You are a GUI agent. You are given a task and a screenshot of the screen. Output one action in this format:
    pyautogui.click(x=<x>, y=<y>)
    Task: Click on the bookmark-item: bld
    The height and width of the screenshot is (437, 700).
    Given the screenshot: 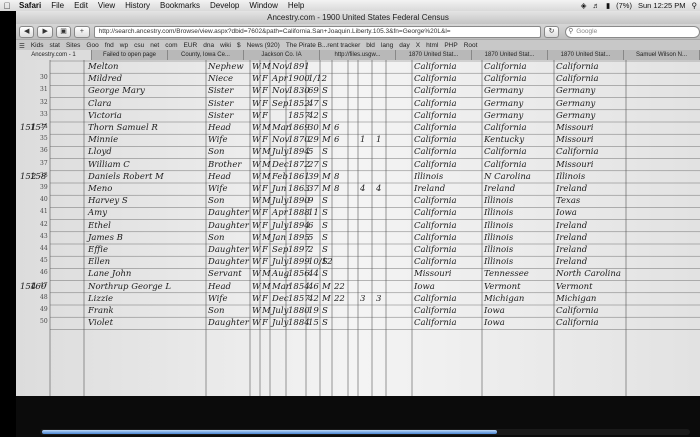 What is the action you would take?
    pyautogui.click(x=370, y=45)
    